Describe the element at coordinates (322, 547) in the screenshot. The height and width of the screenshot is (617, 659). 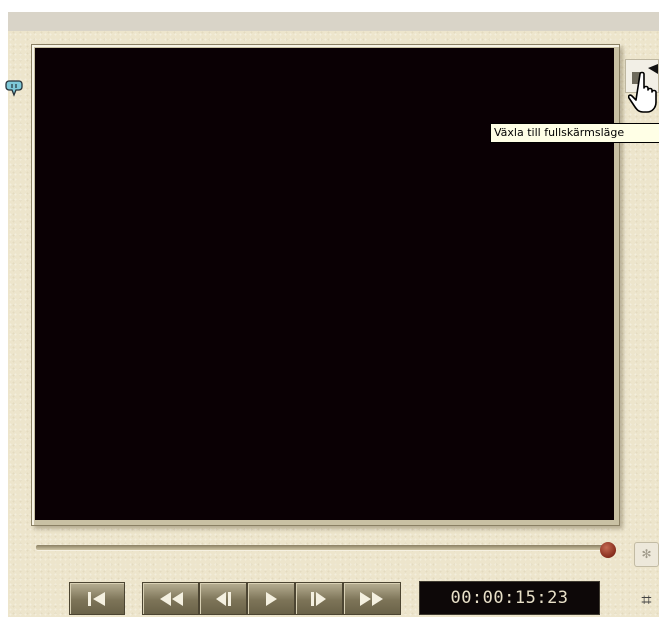
I see `scrubber-track` at that location.